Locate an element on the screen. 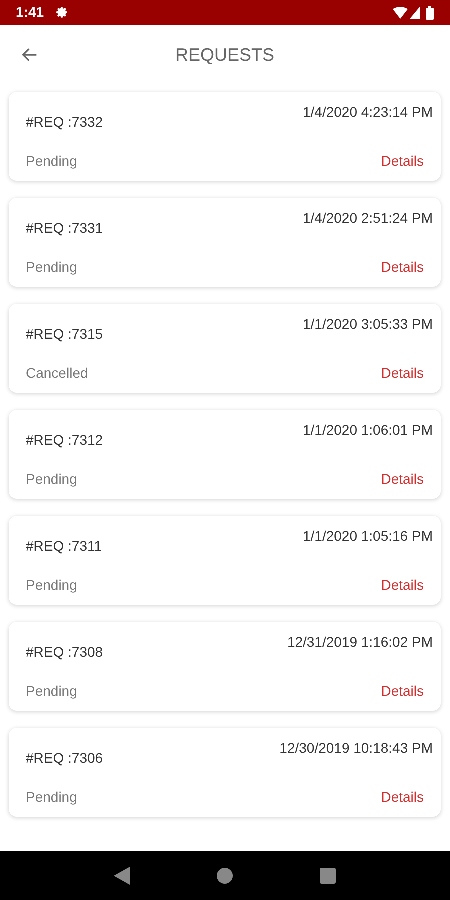  request-number: #REQ :7308 is located at coordinates (65, 652).